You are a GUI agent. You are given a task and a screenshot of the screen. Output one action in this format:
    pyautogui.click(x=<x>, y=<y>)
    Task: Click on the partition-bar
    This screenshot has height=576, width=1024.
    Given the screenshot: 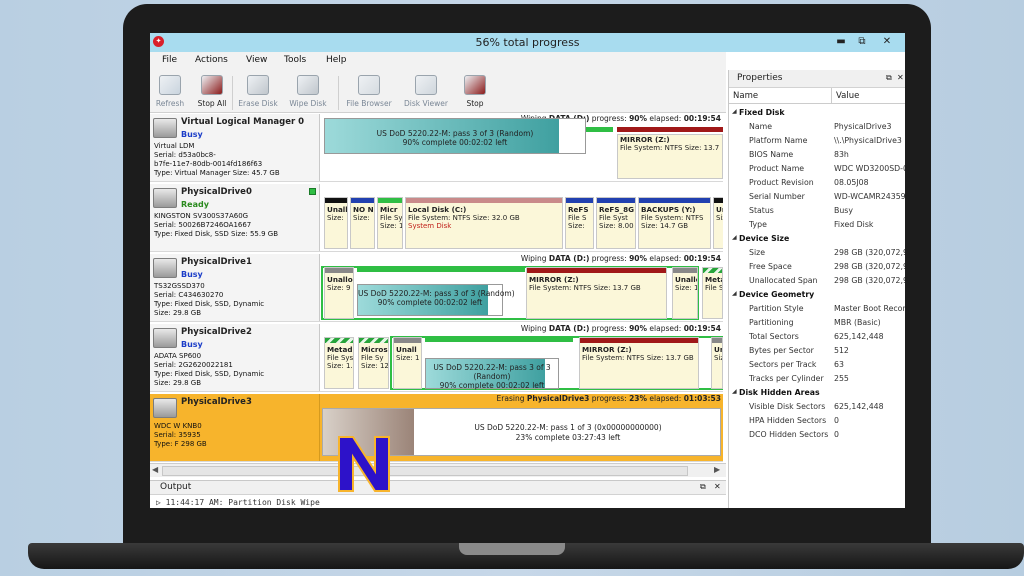 What is the action you would take?
    pyautogui.click(x=685, y=270)
    